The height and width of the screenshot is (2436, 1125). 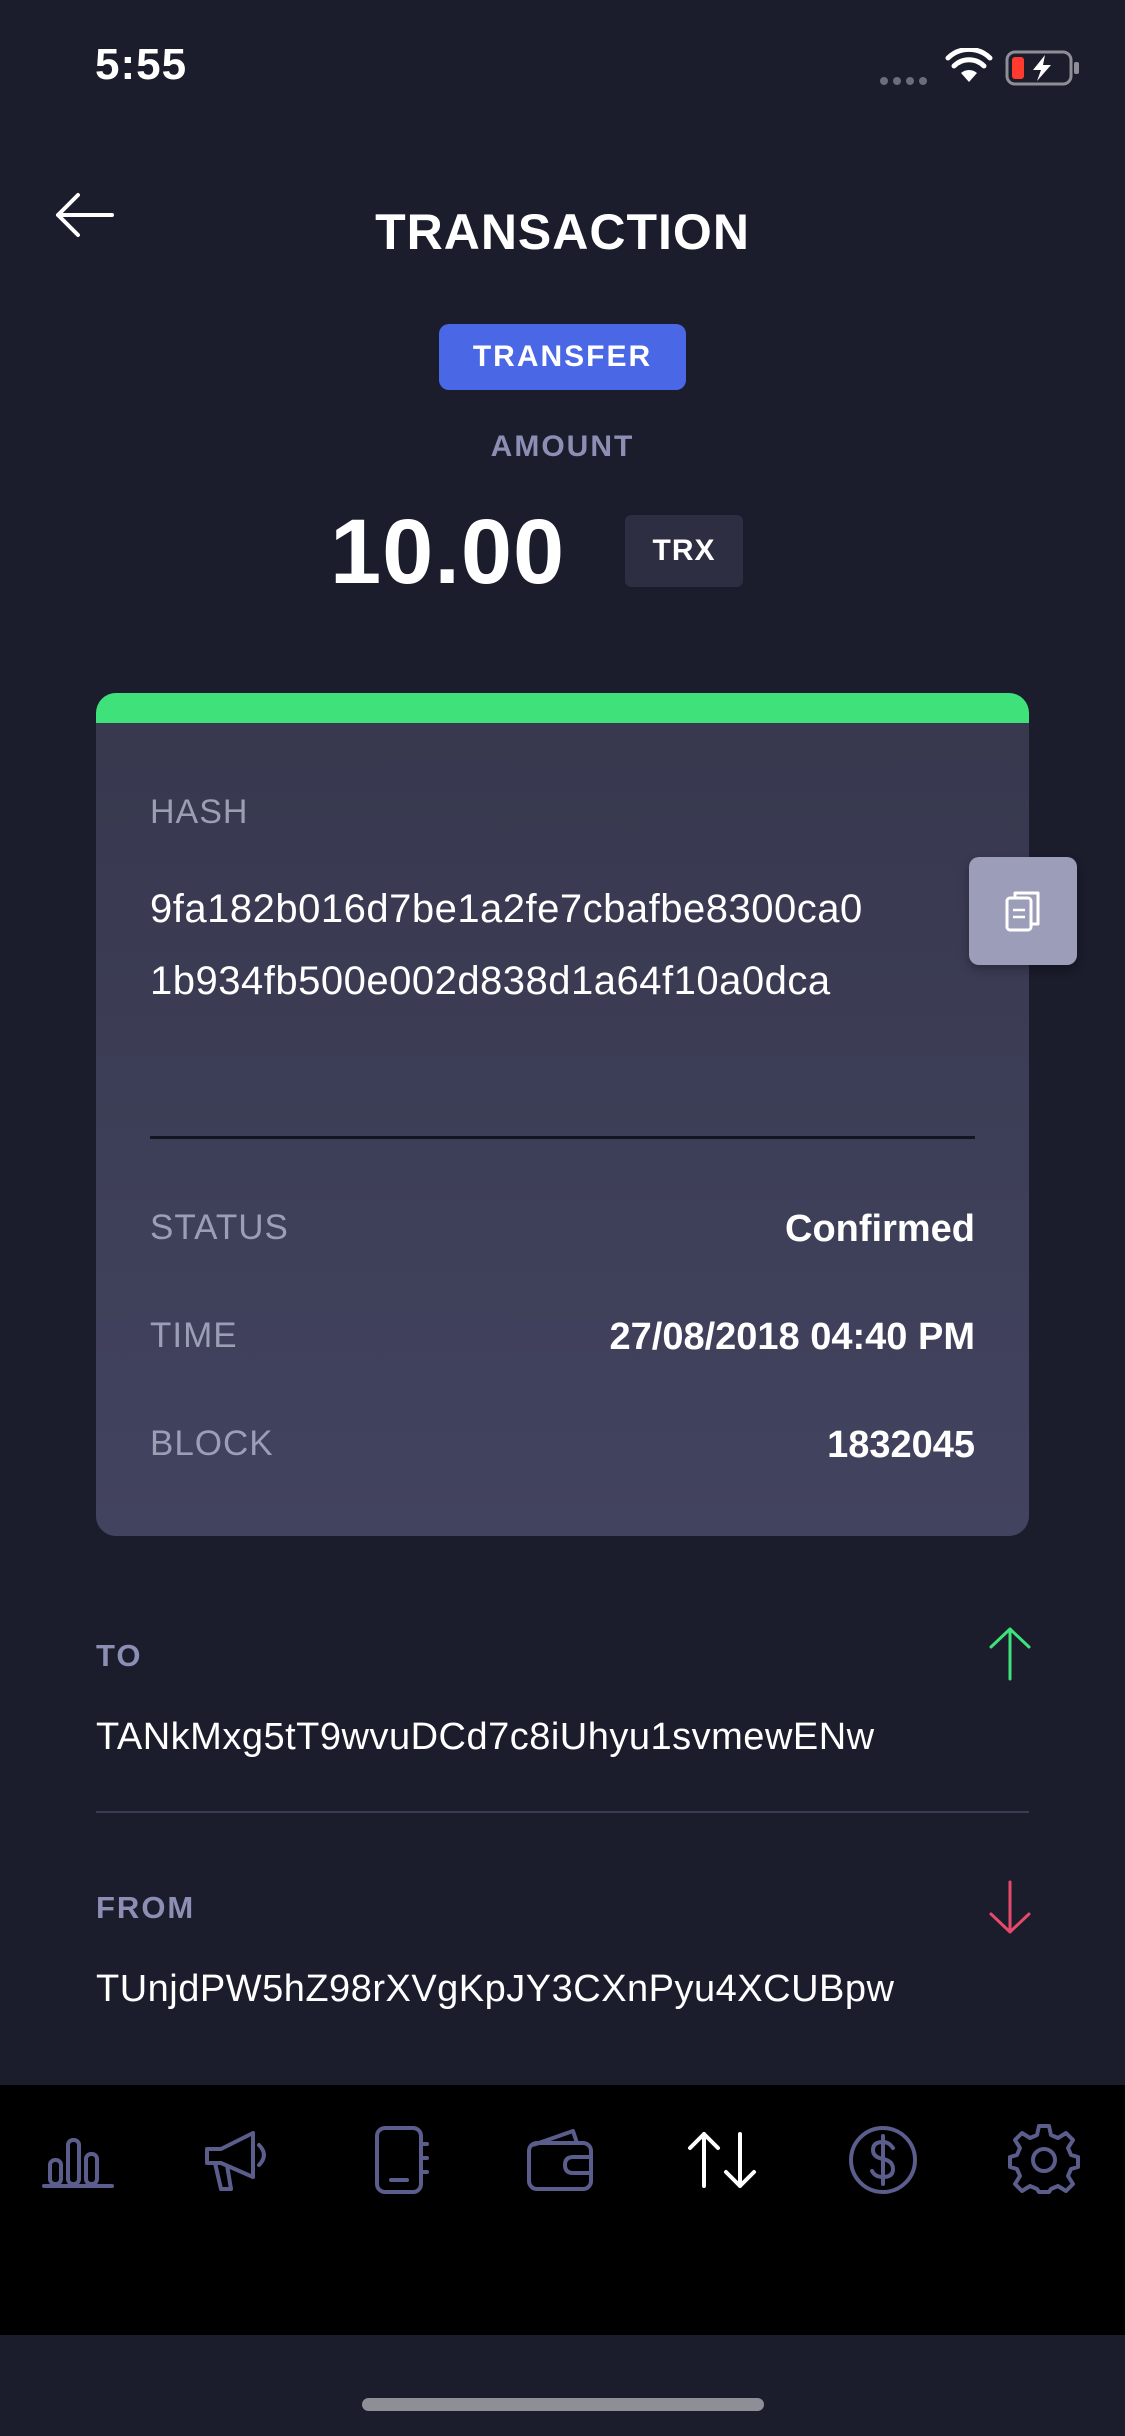 I want to click on chart-bars-icon, so click(x=78, y=2163).